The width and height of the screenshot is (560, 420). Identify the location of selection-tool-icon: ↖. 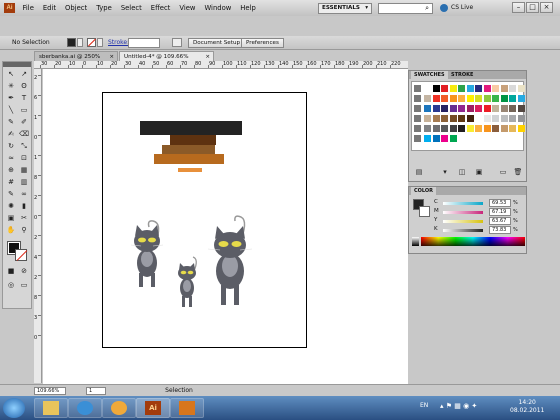
(11, 74).